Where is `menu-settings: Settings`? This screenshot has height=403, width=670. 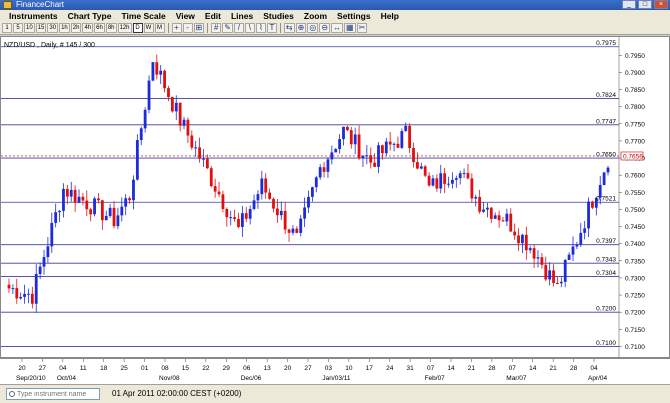 menu-settings: Settings is located at coordinates (354, 16).